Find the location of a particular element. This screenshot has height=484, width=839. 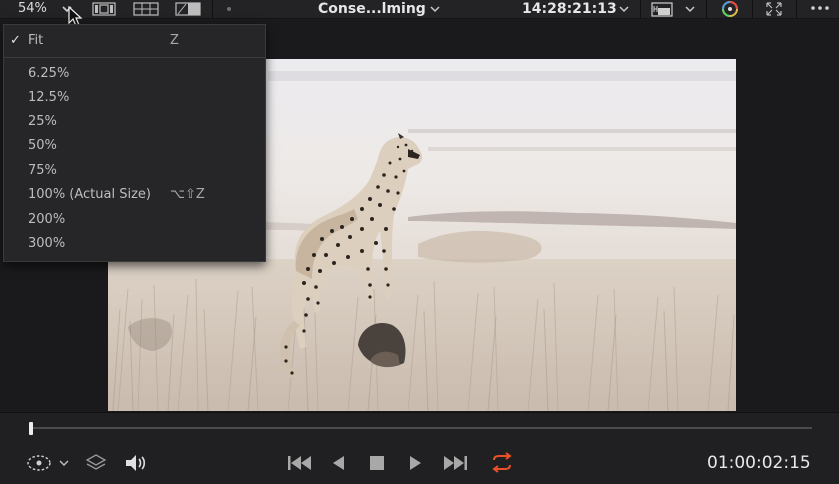

grid-viewer-icon is located at coordinates (146, 9).